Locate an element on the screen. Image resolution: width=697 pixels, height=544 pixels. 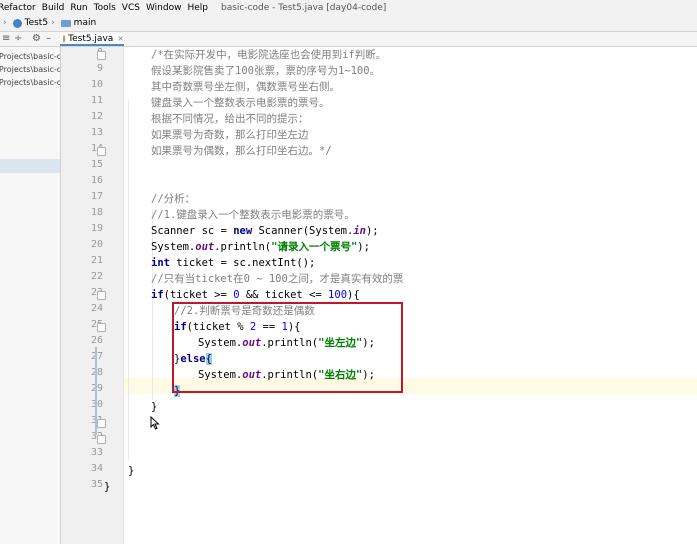
line-number: 15 is located at coordinates (96, 164).